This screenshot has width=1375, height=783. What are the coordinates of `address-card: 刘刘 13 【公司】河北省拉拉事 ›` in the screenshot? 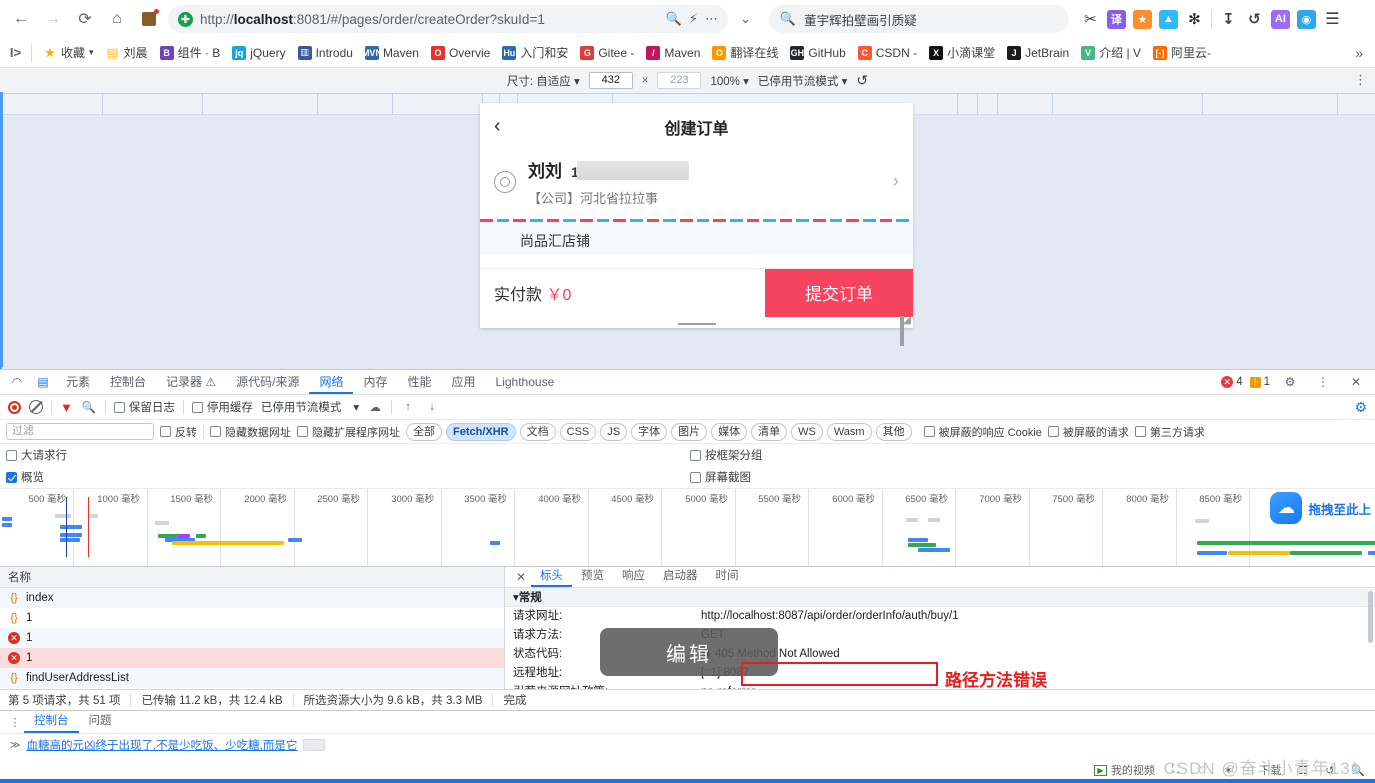 It's located at (696, 185).